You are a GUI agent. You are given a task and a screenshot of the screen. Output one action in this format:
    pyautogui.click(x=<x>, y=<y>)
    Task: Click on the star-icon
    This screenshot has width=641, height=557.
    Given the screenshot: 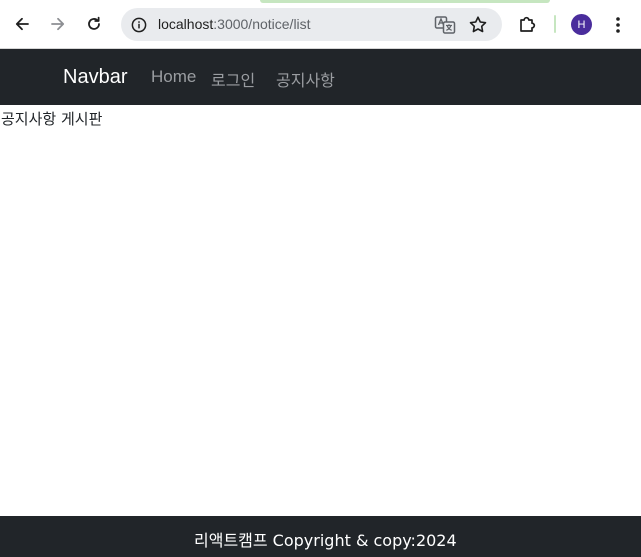 What is the action you would take?
    pyautogui.click(x=478, y=25)
    